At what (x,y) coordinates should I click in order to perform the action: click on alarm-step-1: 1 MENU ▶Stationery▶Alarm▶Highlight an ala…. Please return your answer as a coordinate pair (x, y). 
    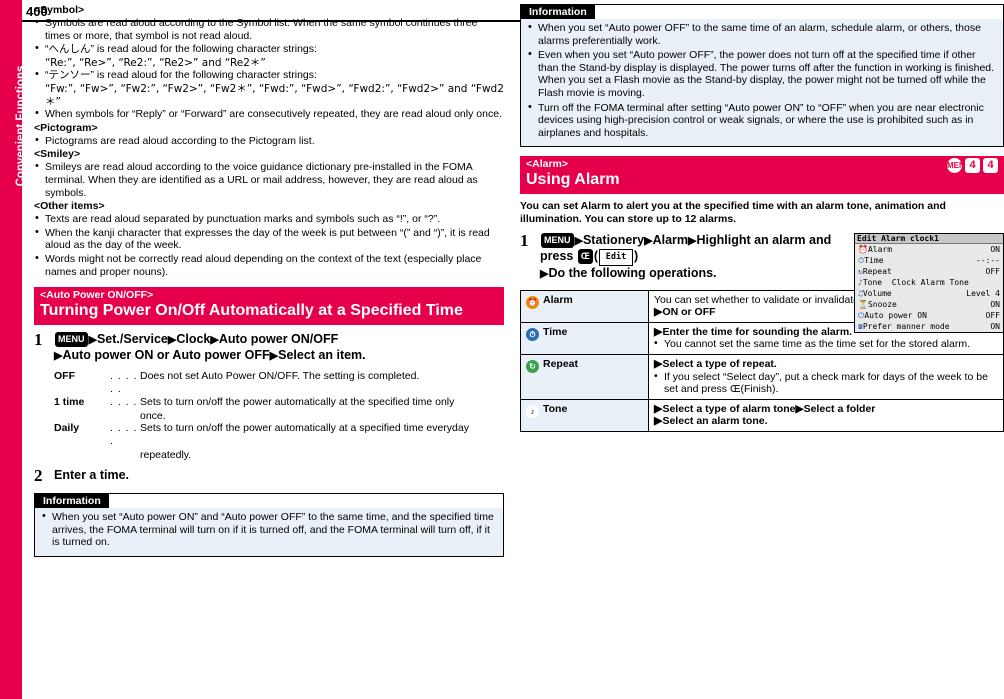
    Looking at the image, I should click on (762, 281).